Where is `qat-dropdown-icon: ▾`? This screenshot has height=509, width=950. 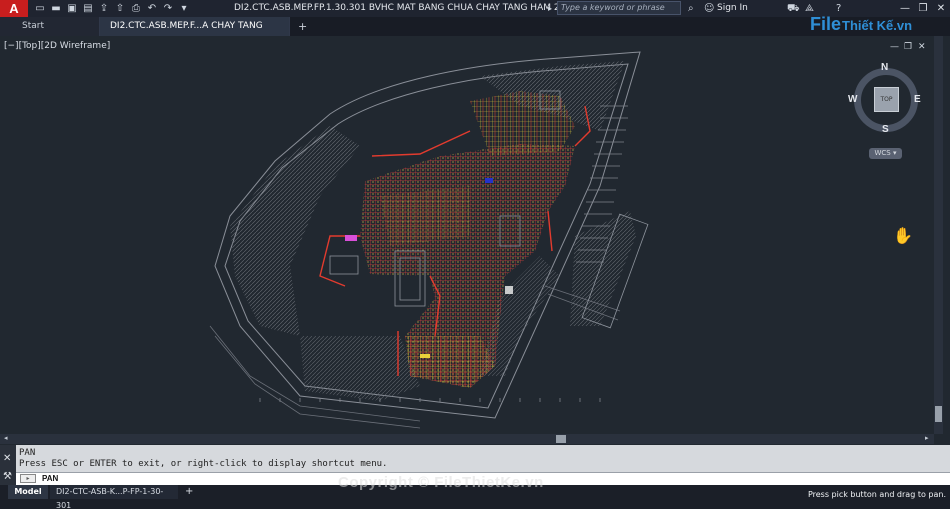 qat-dropdown-icon: ▾ is located at coordinates (184, 8).